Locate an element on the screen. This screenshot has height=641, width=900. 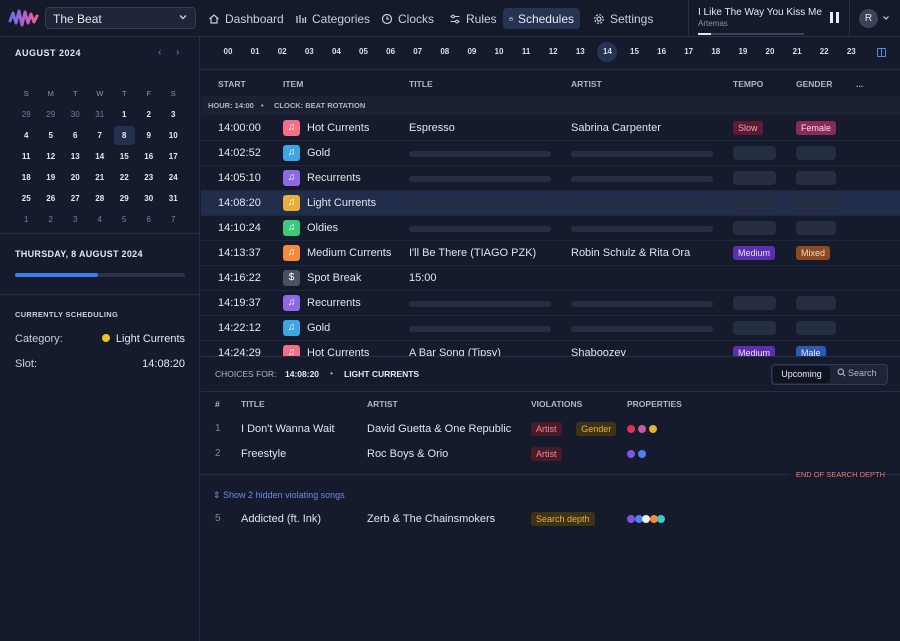
hour-19: 19 is located at coordinates (743, 51).